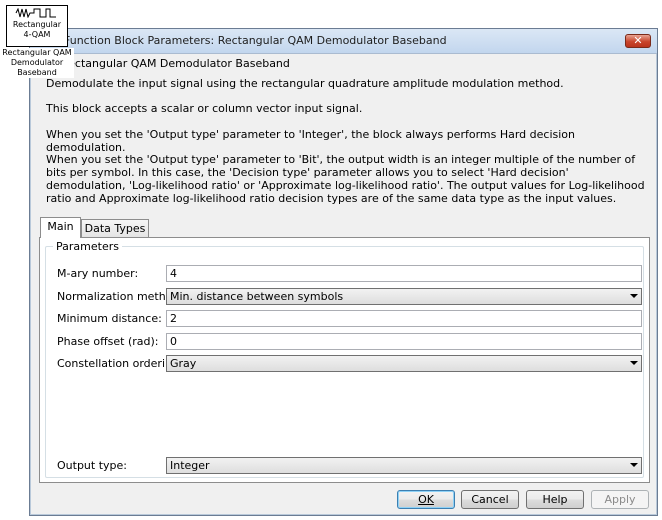 Image resolution: width=662 pixels, height=520 pixels. I want to click on block-icon-line1: Rectangular, so click(37, 24).